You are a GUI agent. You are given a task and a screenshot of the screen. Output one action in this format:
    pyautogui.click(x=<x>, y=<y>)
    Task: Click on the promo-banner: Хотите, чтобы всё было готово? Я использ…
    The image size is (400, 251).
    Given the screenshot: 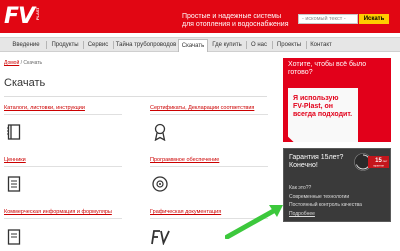 What is the action you would take?
    pyautogui.click(x=337, y=100)
    